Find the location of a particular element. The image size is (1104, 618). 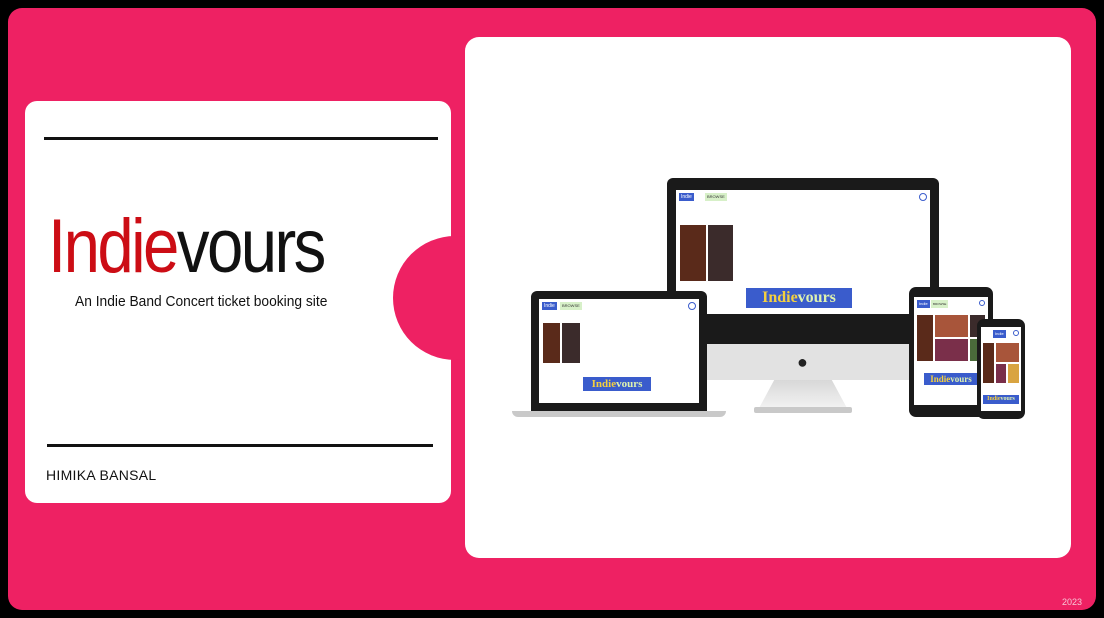

desktop-screen: Indie BROWSE Indievours is located at coordinates (803, 252).